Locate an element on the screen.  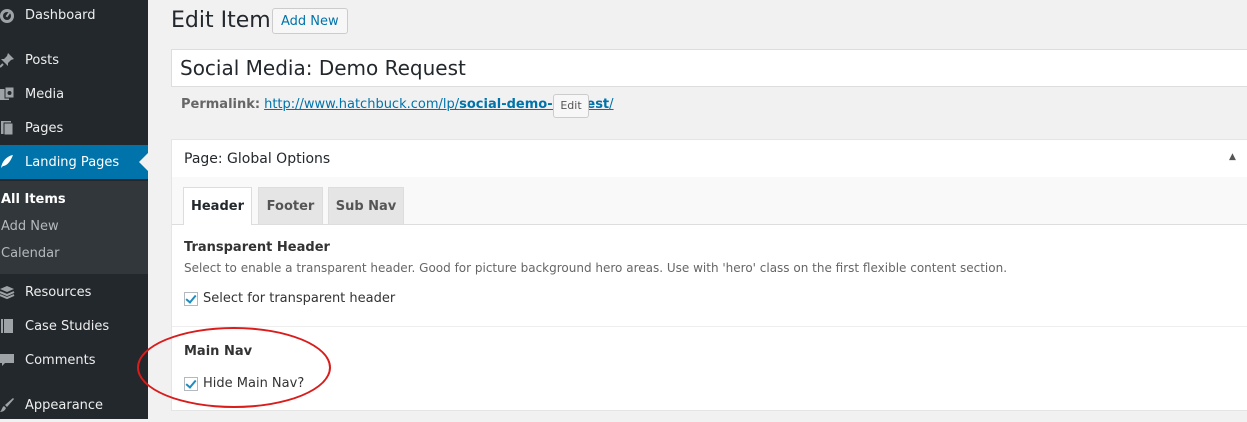
permalink-trailing-slash: / is located at coordinates (611, 104).